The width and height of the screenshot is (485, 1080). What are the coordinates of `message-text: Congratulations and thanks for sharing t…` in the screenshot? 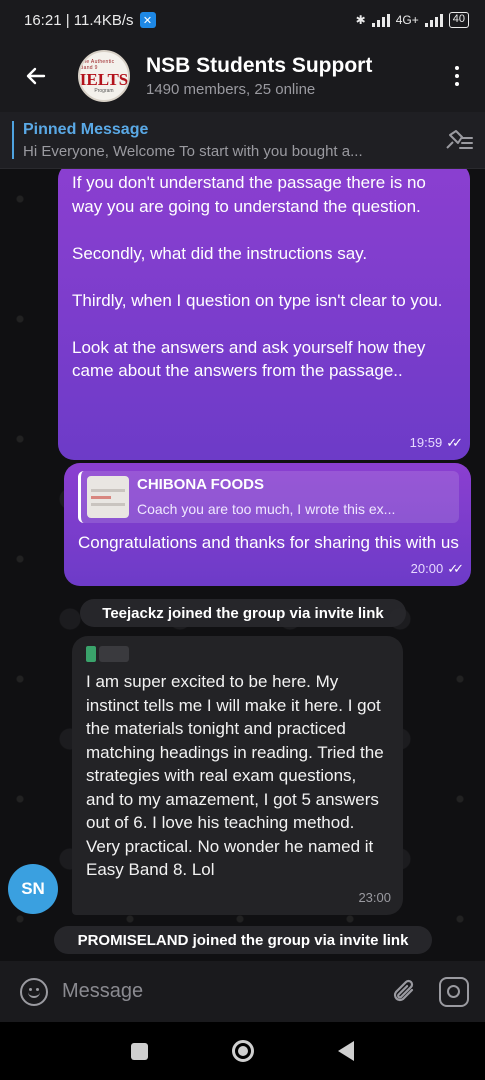 It's located at (268, 542).